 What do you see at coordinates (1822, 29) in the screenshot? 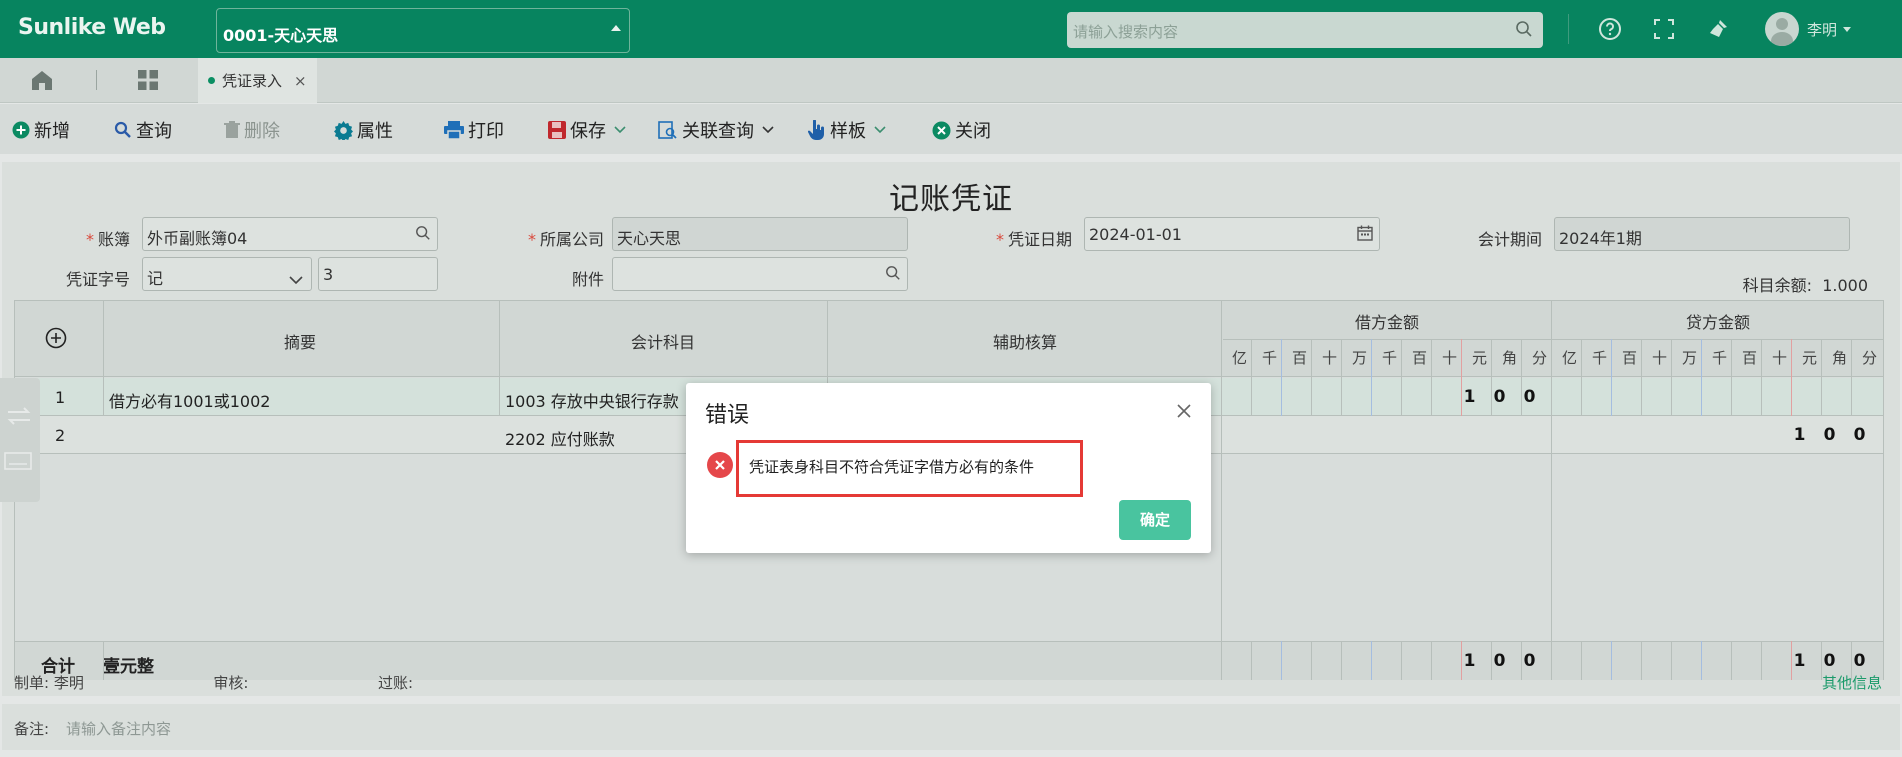
I see `user-name: 李明` at bounding box center [1822, 29].